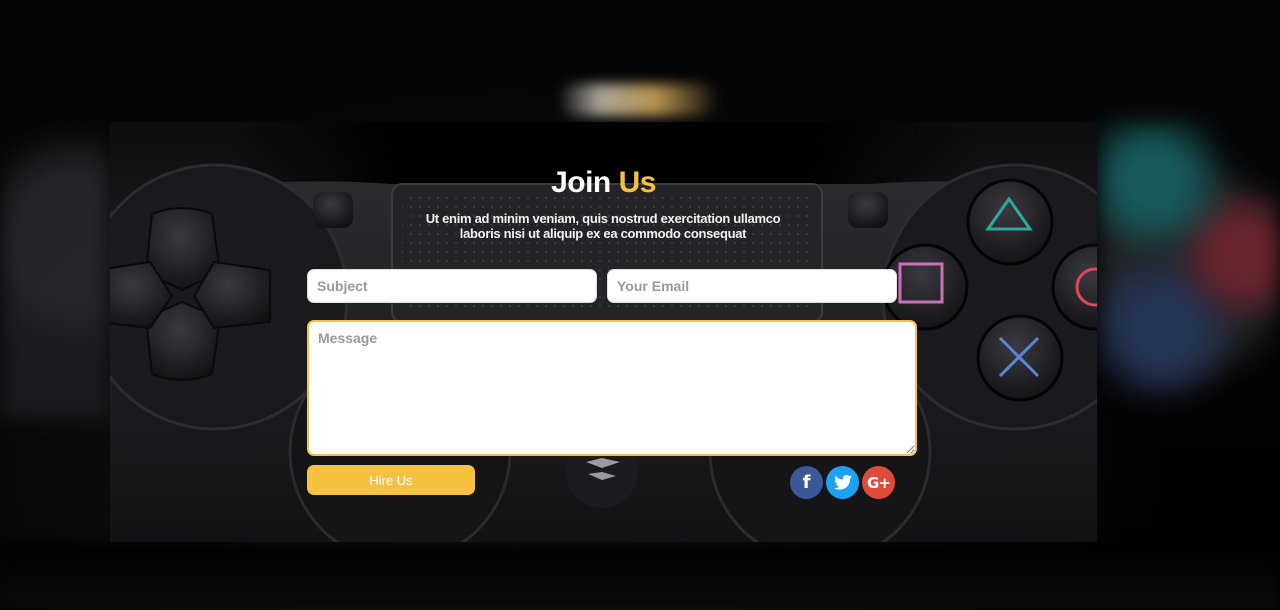 This screenshot has height=610, width=1280. I want to click on subject-input, so click(452, 286).